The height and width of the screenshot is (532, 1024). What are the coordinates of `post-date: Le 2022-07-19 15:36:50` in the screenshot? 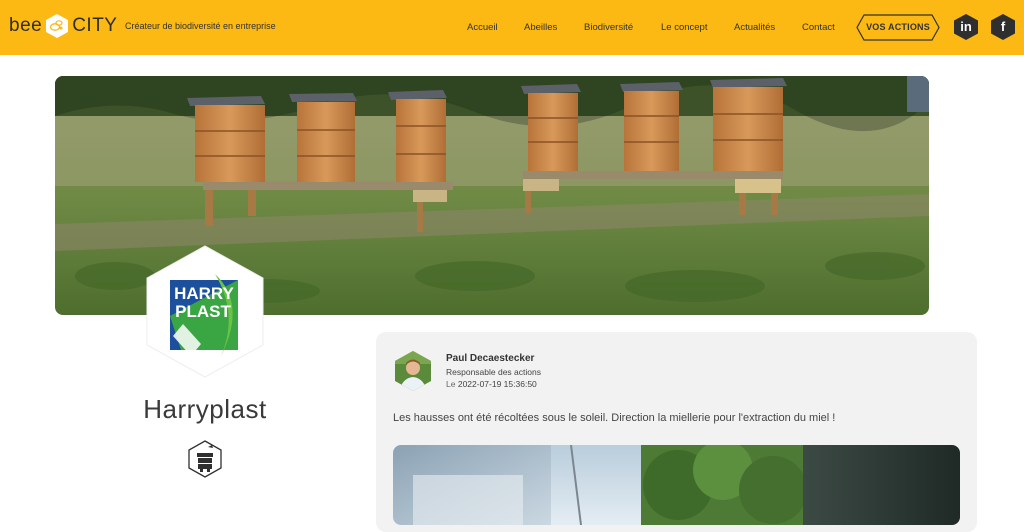 It's located at (491, 384).